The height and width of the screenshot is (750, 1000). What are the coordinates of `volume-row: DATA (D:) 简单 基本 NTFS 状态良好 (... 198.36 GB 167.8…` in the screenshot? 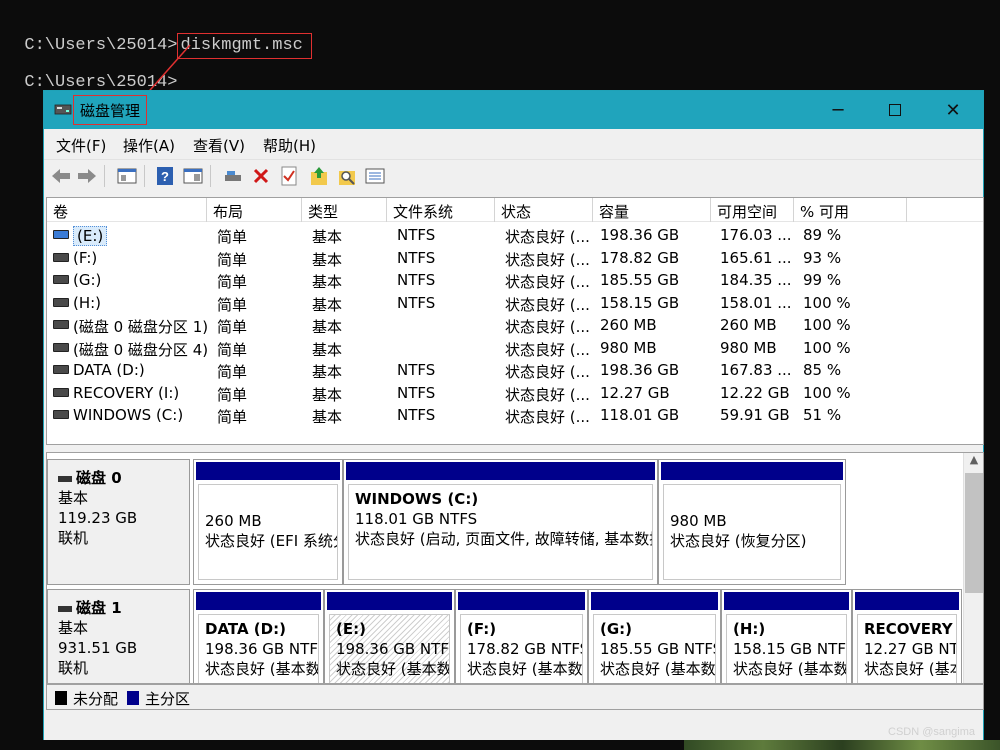 It's located at (515, 370).